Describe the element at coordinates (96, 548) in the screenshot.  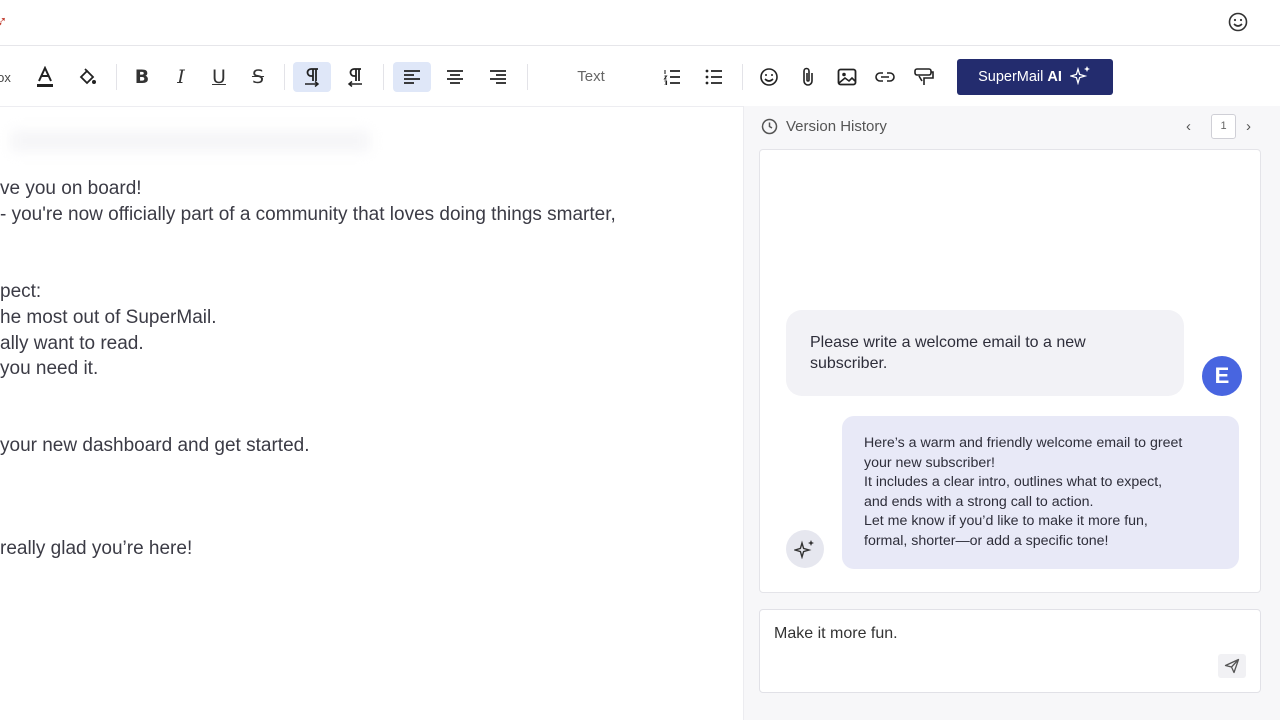
I see `editor-line: really glad you’re here!` at that location.